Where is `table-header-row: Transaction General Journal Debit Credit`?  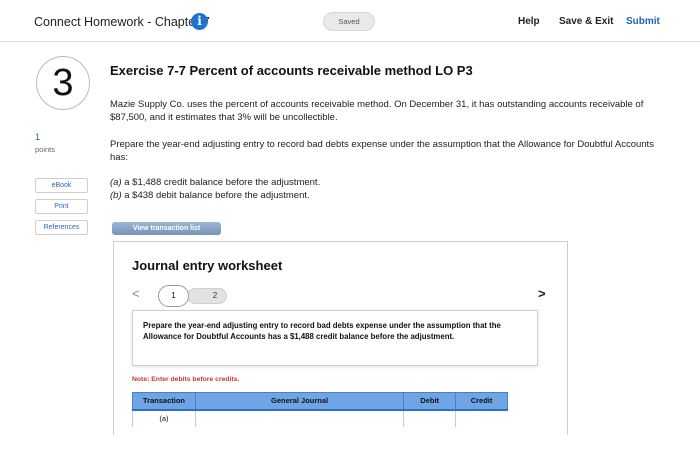
table-header-row: Transaction General Journal Debit Credit is located at coordinates (320, 401).